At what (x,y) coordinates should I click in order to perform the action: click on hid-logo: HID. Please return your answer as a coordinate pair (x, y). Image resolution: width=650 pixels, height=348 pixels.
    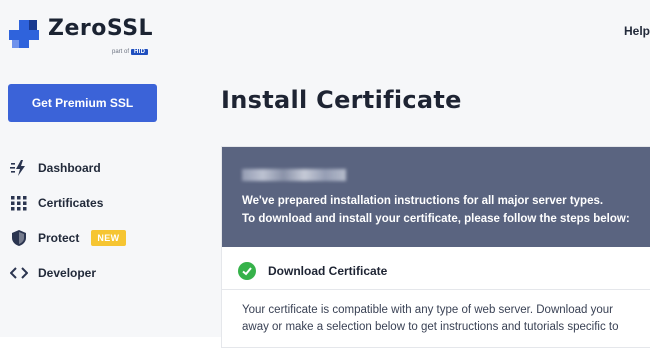
    Looking at the image, I should click on (140, 52).